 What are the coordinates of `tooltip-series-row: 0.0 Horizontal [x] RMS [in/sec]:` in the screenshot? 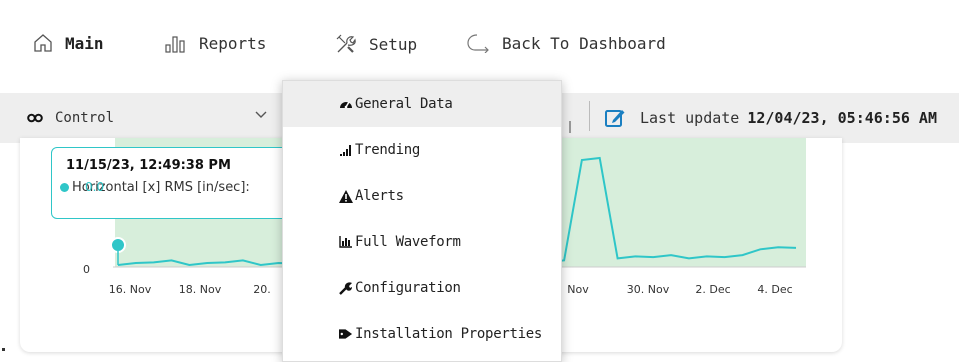 It's located at (155, 187).